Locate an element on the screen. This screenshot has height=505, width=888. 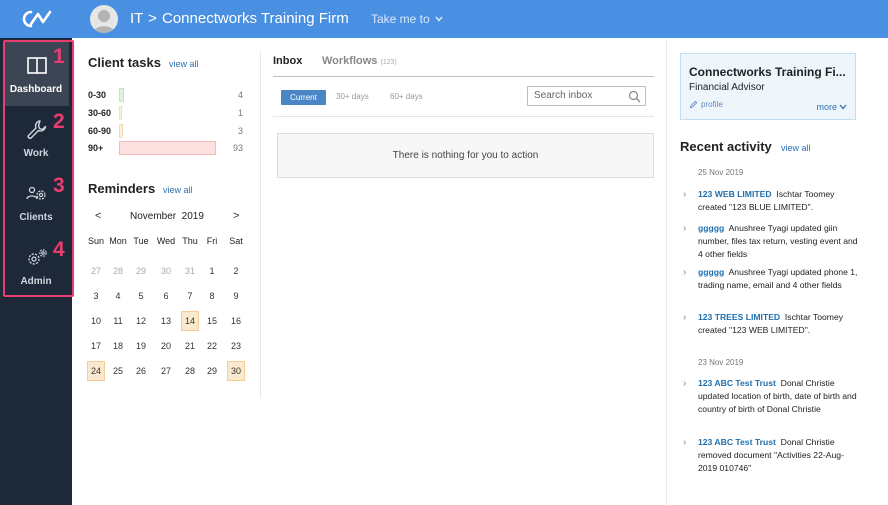
calendar-day: 15 is located at coordinates (212, 321).